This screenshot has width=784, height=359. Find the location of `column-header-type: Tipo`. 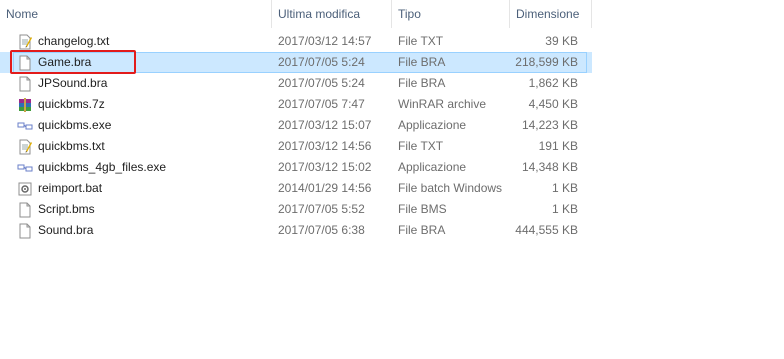

column-header-type: Tipo is located at coordinates (451, 14).